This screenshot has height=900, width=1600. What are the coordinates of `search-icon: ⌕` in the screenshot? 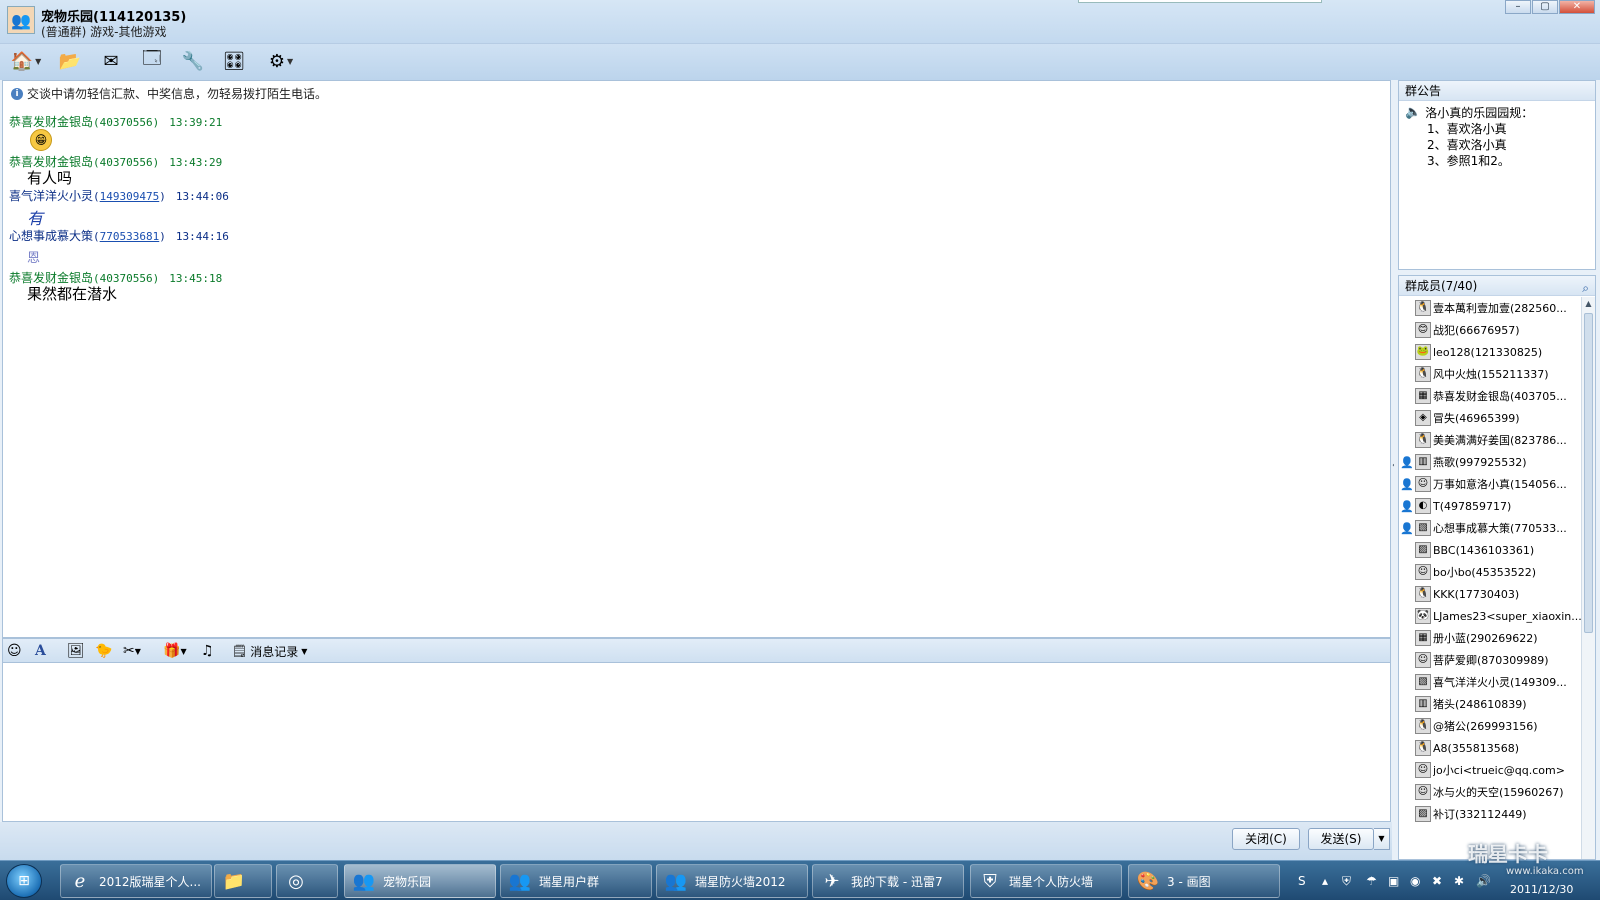 It's located at (1585, 288).